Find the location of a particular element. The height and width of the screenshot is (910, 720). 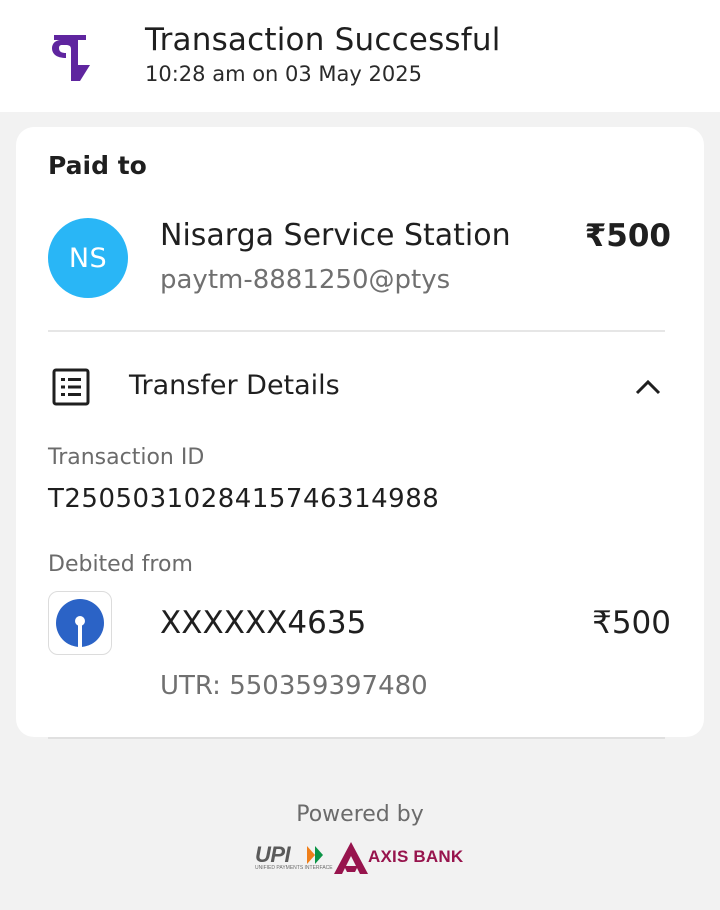

sbi-logo-icon is located at coordinates (80, 623).